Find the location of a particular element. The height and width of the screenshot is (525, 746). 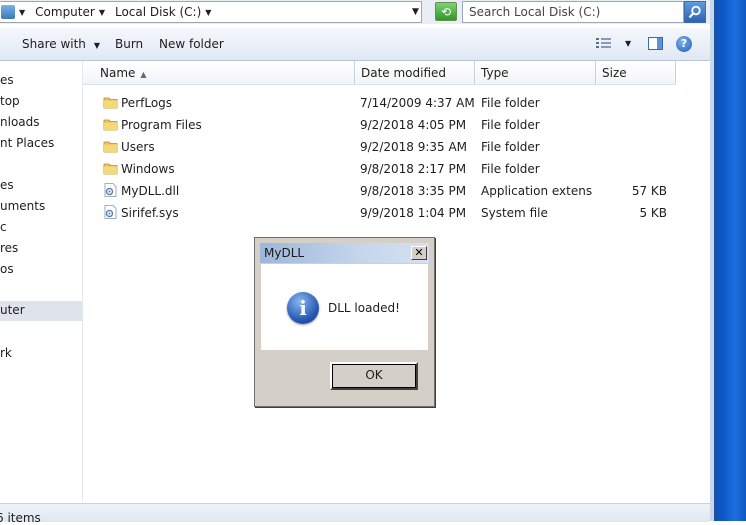

sys-file-icon is located at coordinates (110, 212).